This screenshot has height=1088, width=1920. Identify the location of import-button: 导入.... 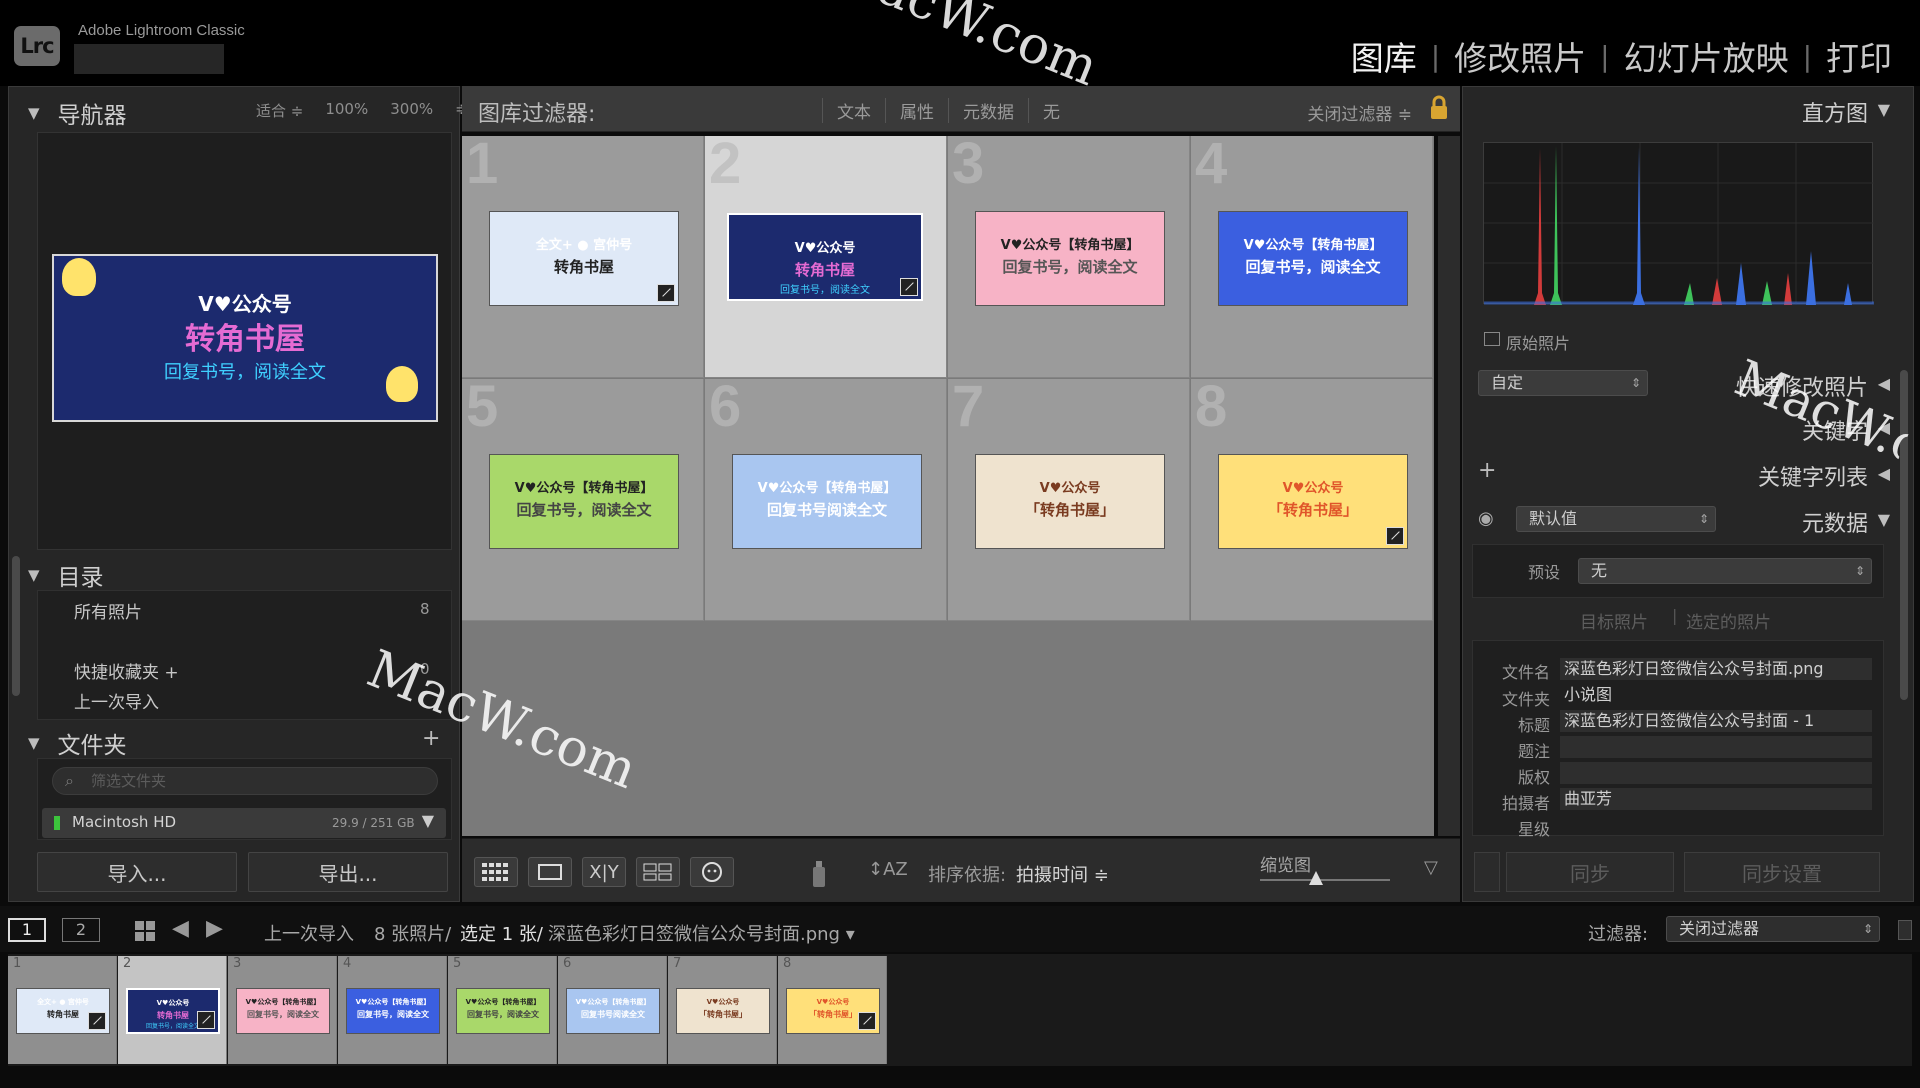
(137, 872).